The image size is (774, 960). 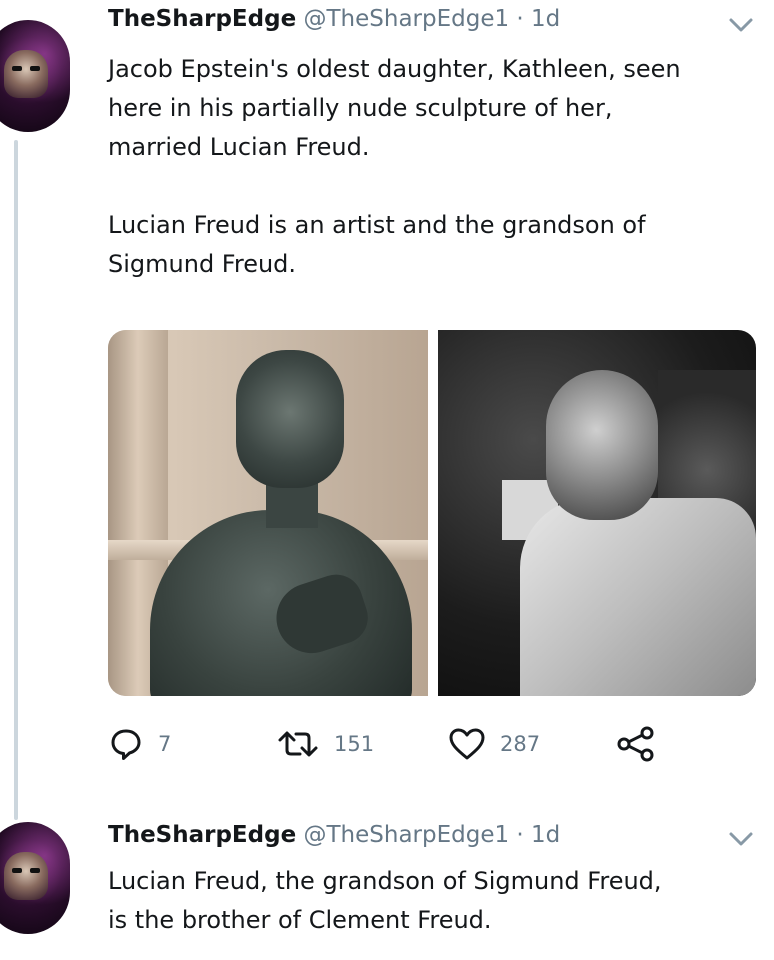 What do you see at coordinates (354, 744) in the screenshot?
I see `retweet-count: 151` at bounding box center [354, 744].